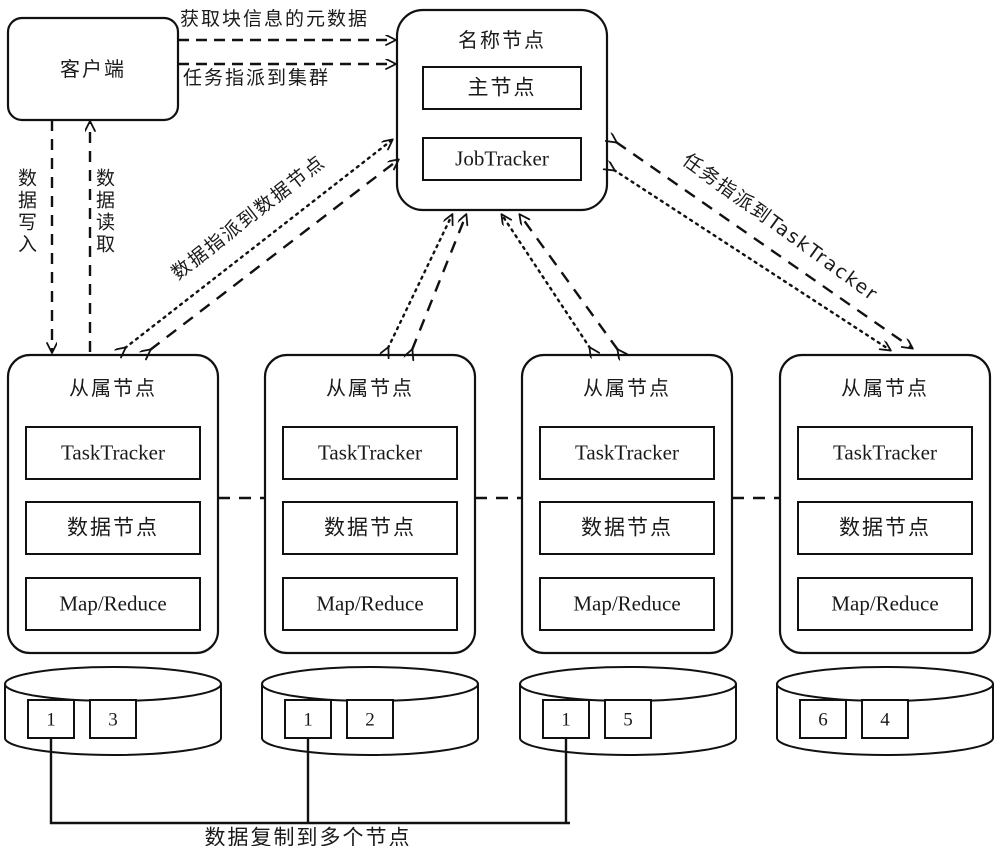  I want to click on replication-connector, so click(309, 781).